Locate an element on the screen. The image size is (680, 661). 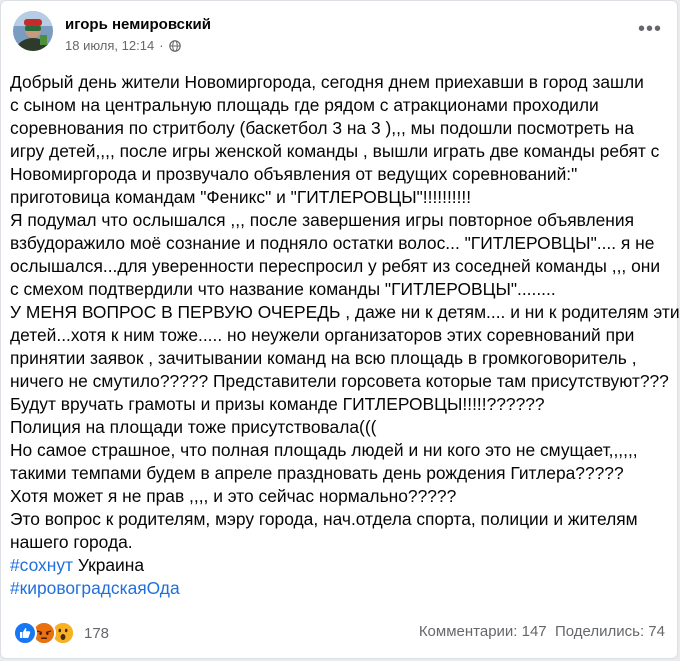
post-line: нашего города. is located at coordinates (71, 542).